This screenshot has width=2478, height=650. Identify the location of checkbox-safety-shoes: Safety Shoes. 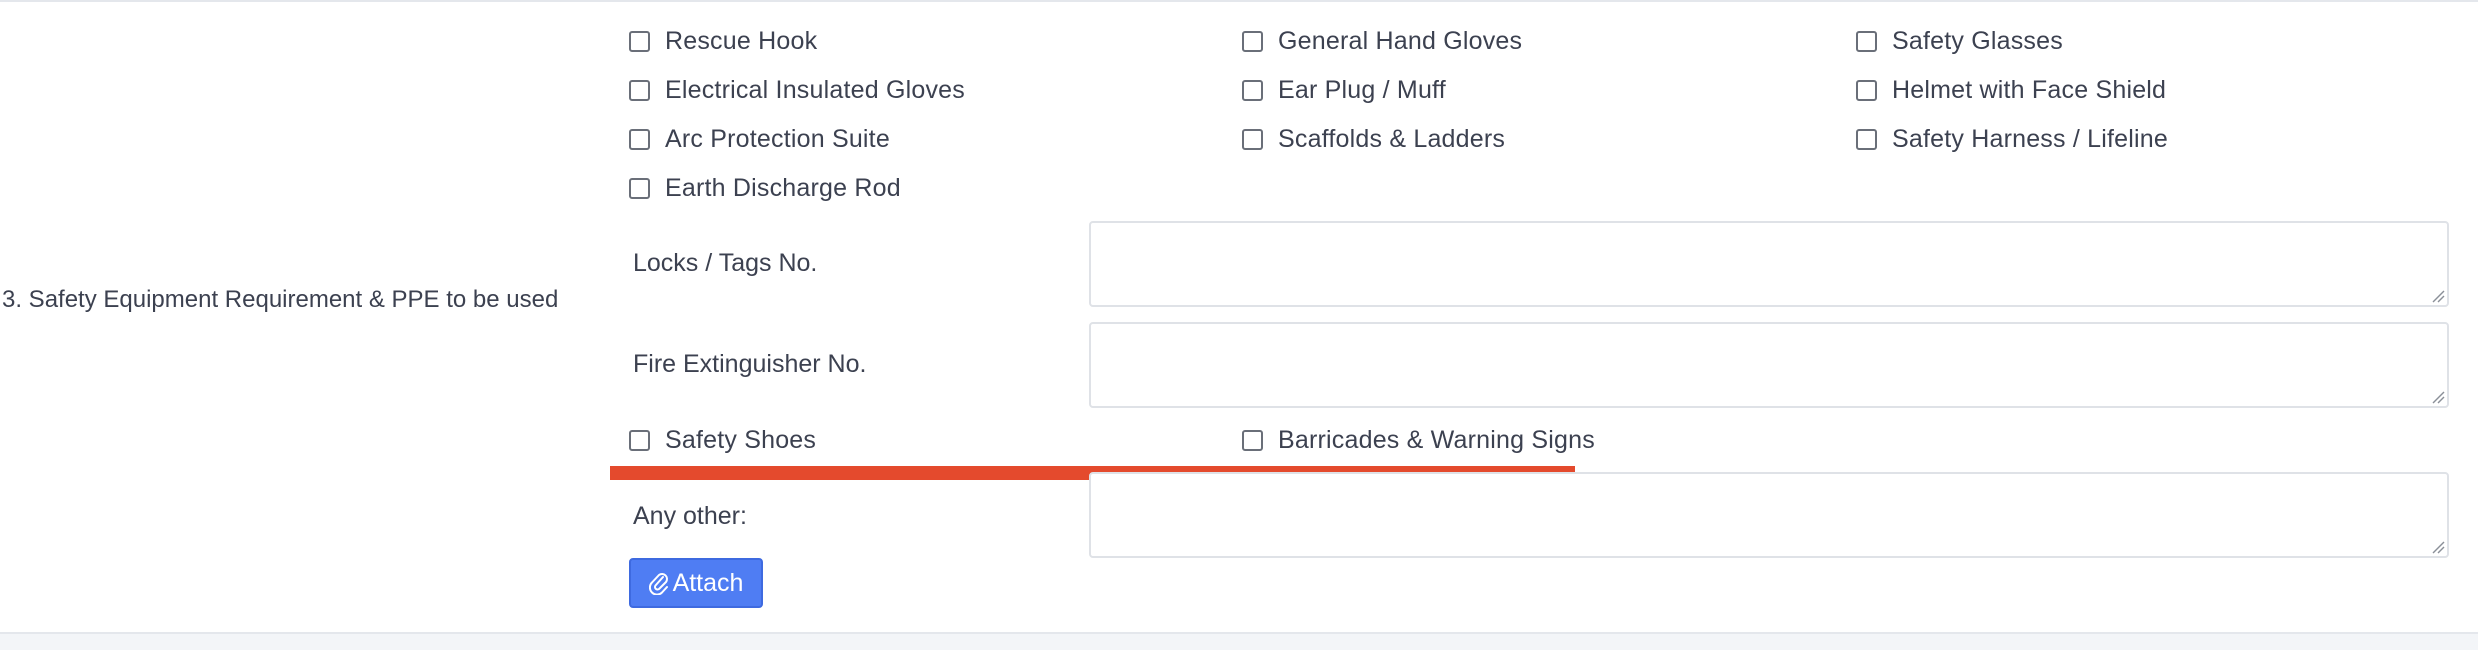
(722, 440).